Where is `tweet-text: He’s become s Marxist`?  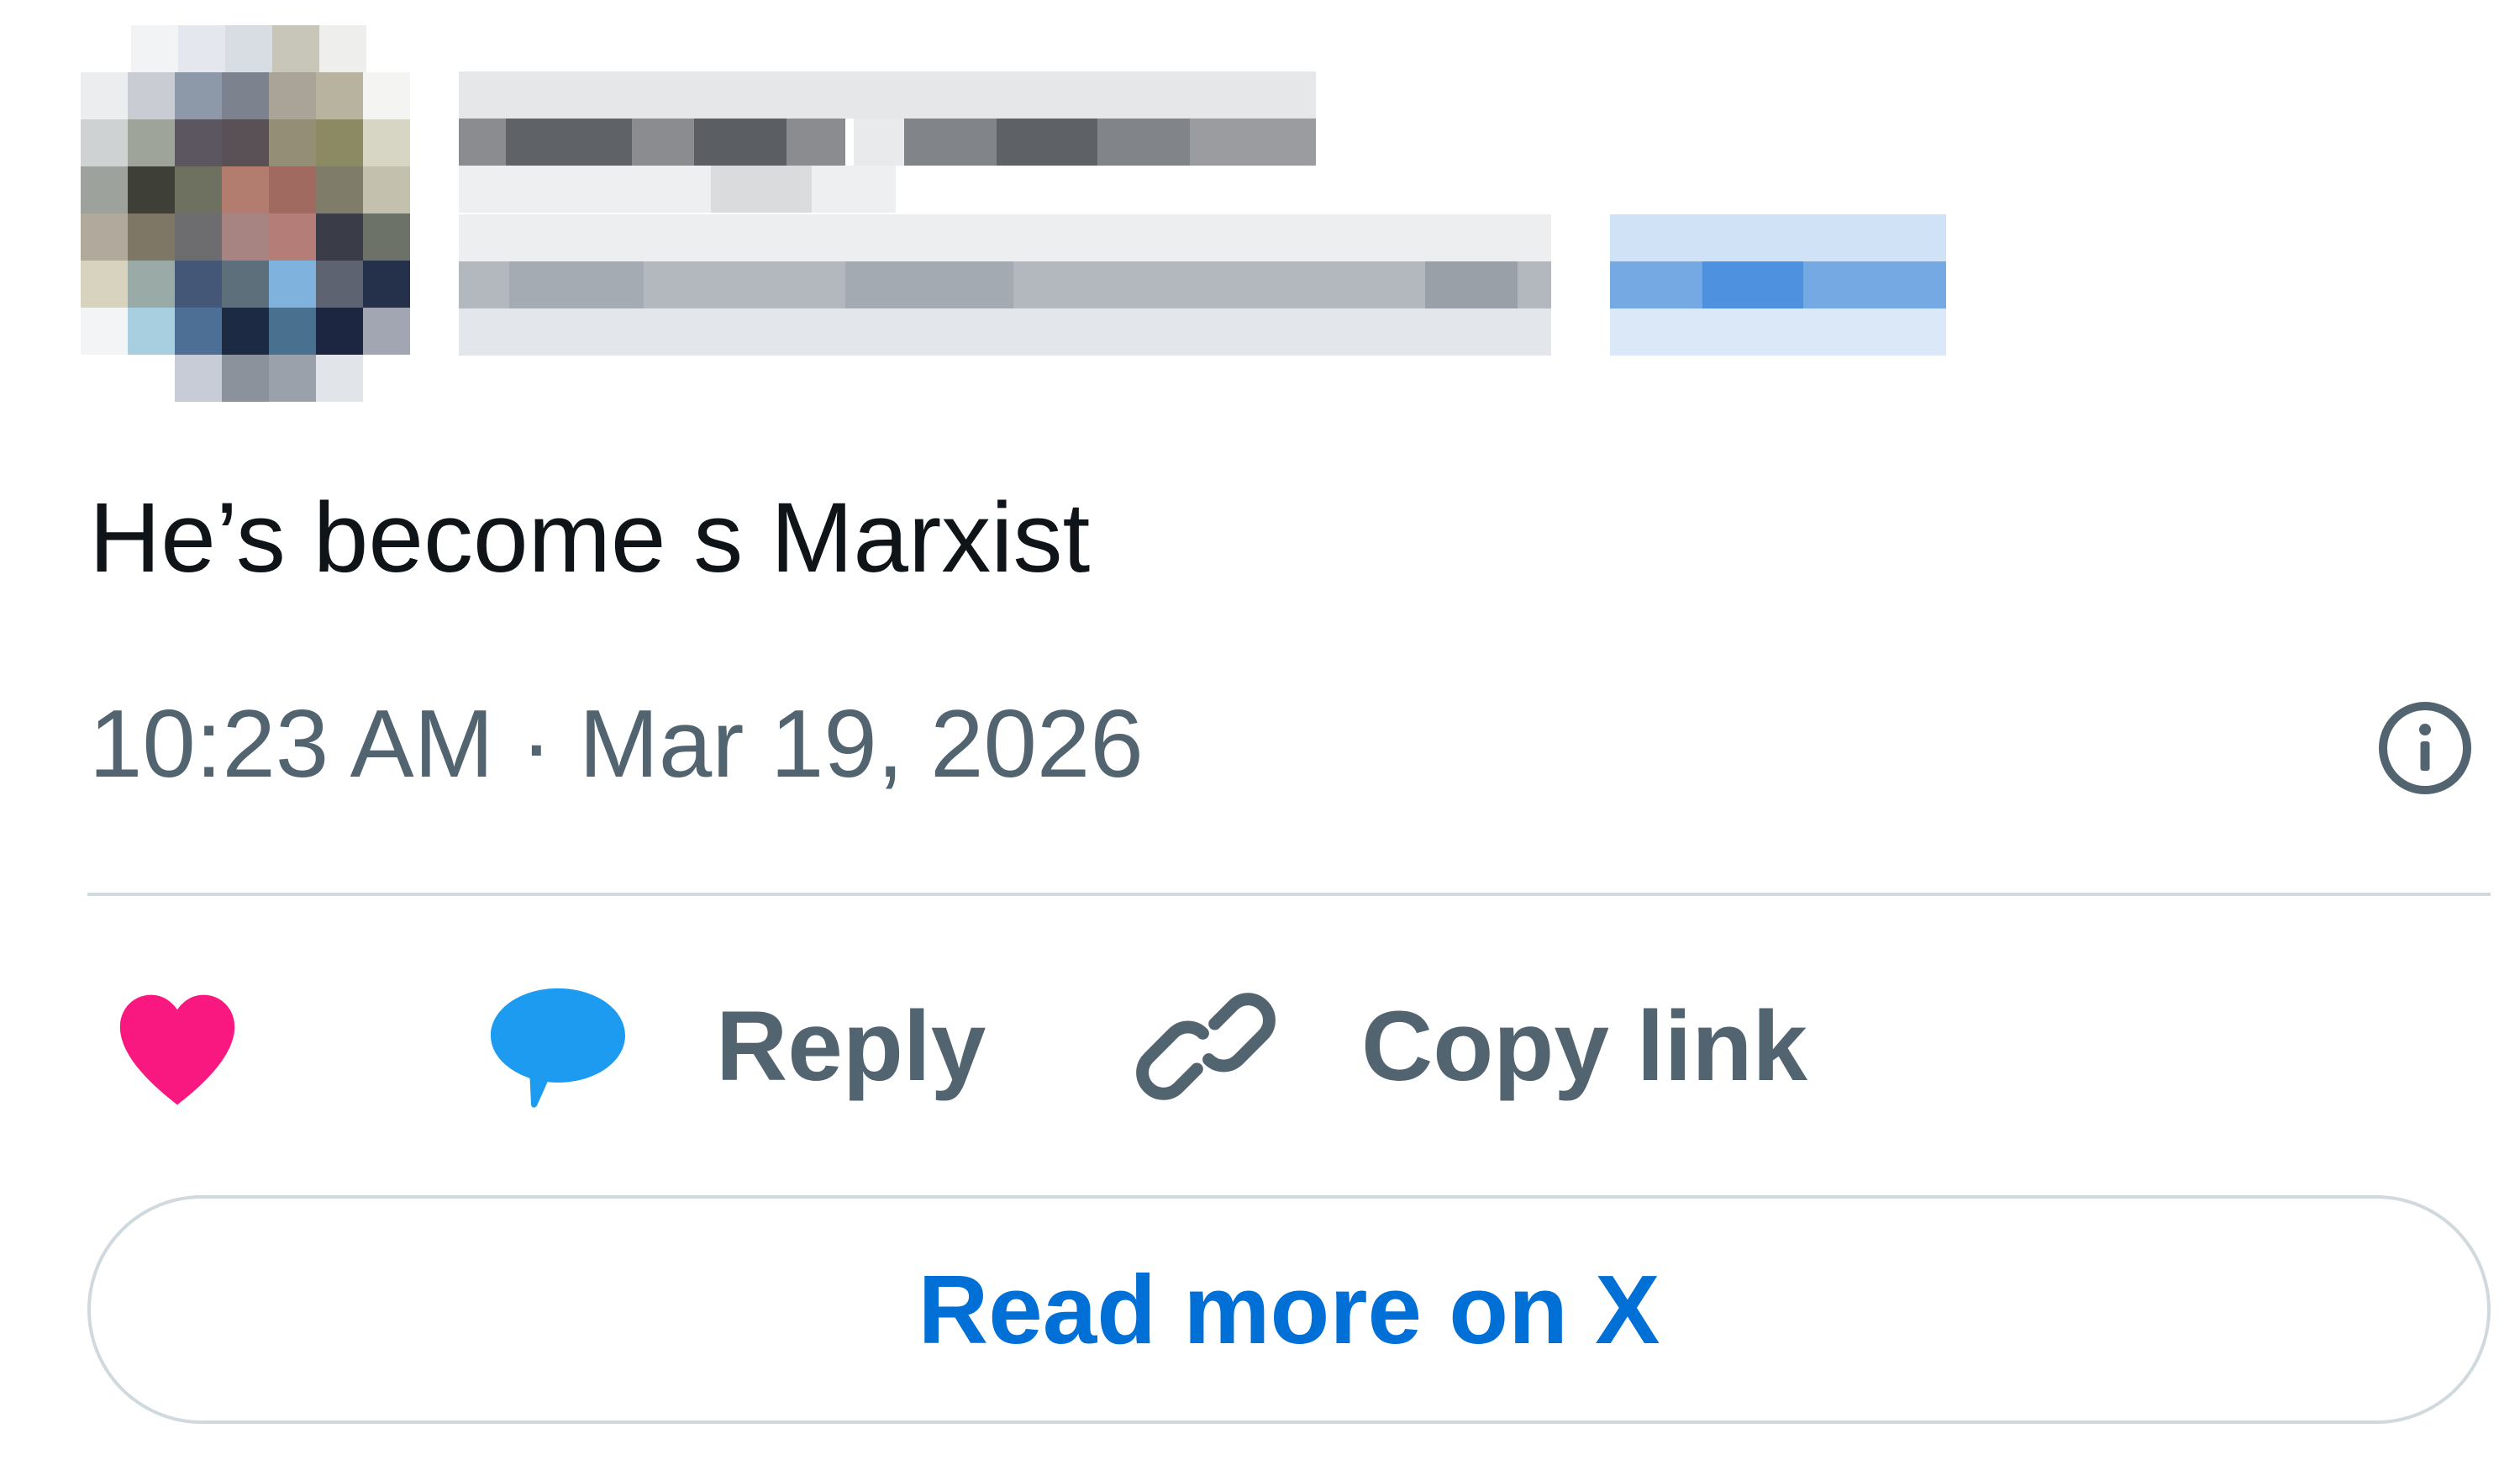 tweet-text: He’s become s Marxist is located at coordinates (590, 538).